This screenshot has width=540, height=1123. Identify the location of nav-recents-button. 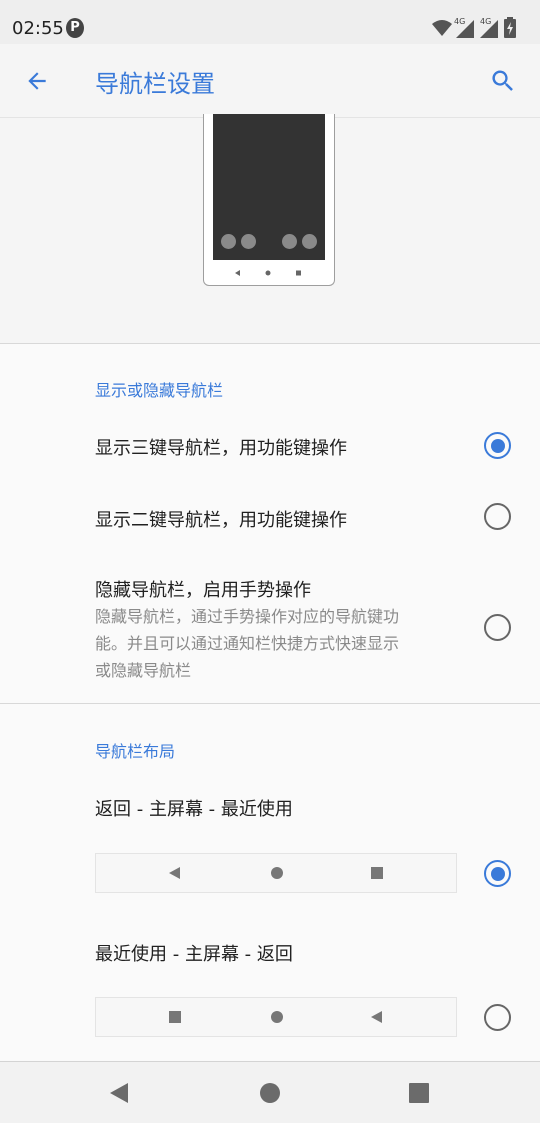
(419, 1093).